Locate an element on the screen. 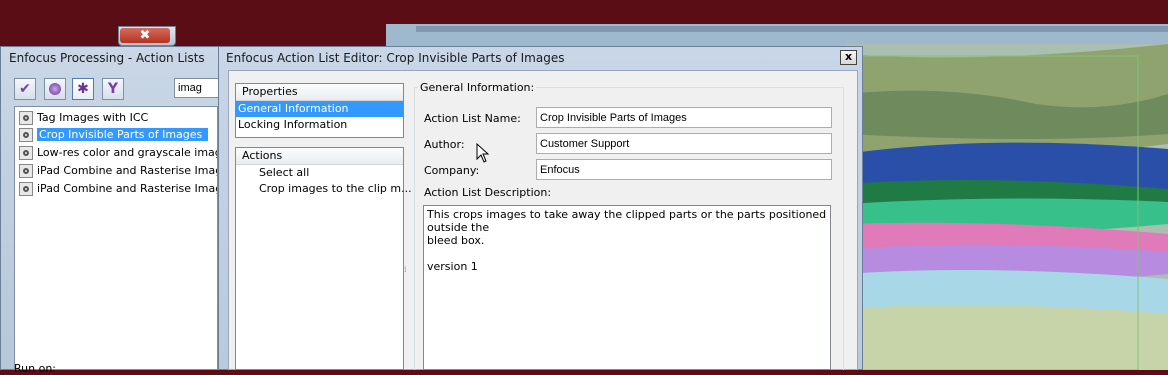 The height and width of the screenshot is (375, 1168). run-on-label: Run on: is located at coordinates (35, 368).